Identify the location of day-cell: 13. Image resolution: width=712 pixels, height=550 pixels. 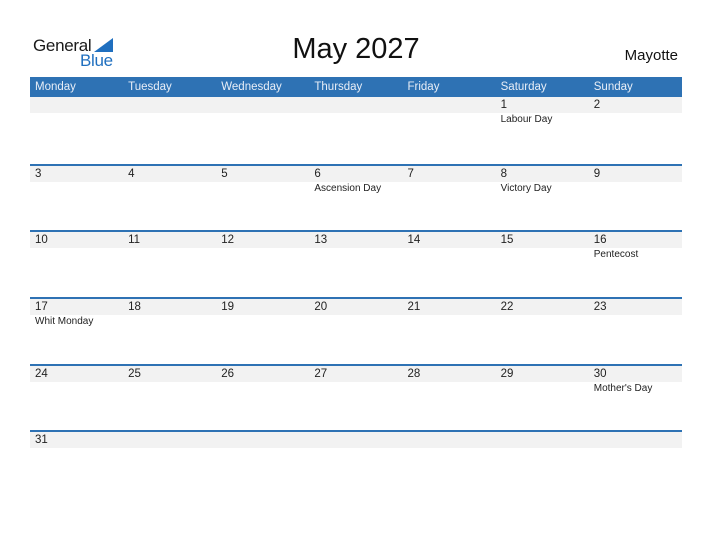
(355, 247).